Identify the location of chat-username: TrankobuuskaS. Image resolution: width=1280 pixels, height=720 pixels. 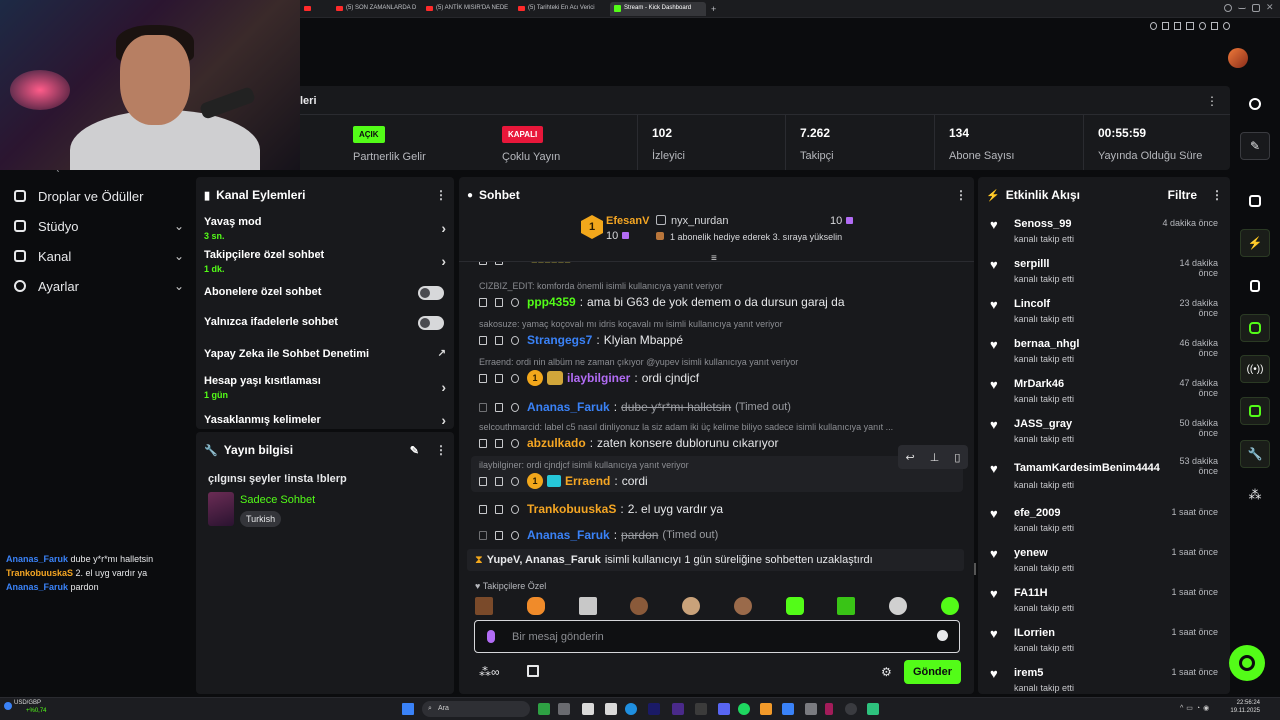
(571, 509).